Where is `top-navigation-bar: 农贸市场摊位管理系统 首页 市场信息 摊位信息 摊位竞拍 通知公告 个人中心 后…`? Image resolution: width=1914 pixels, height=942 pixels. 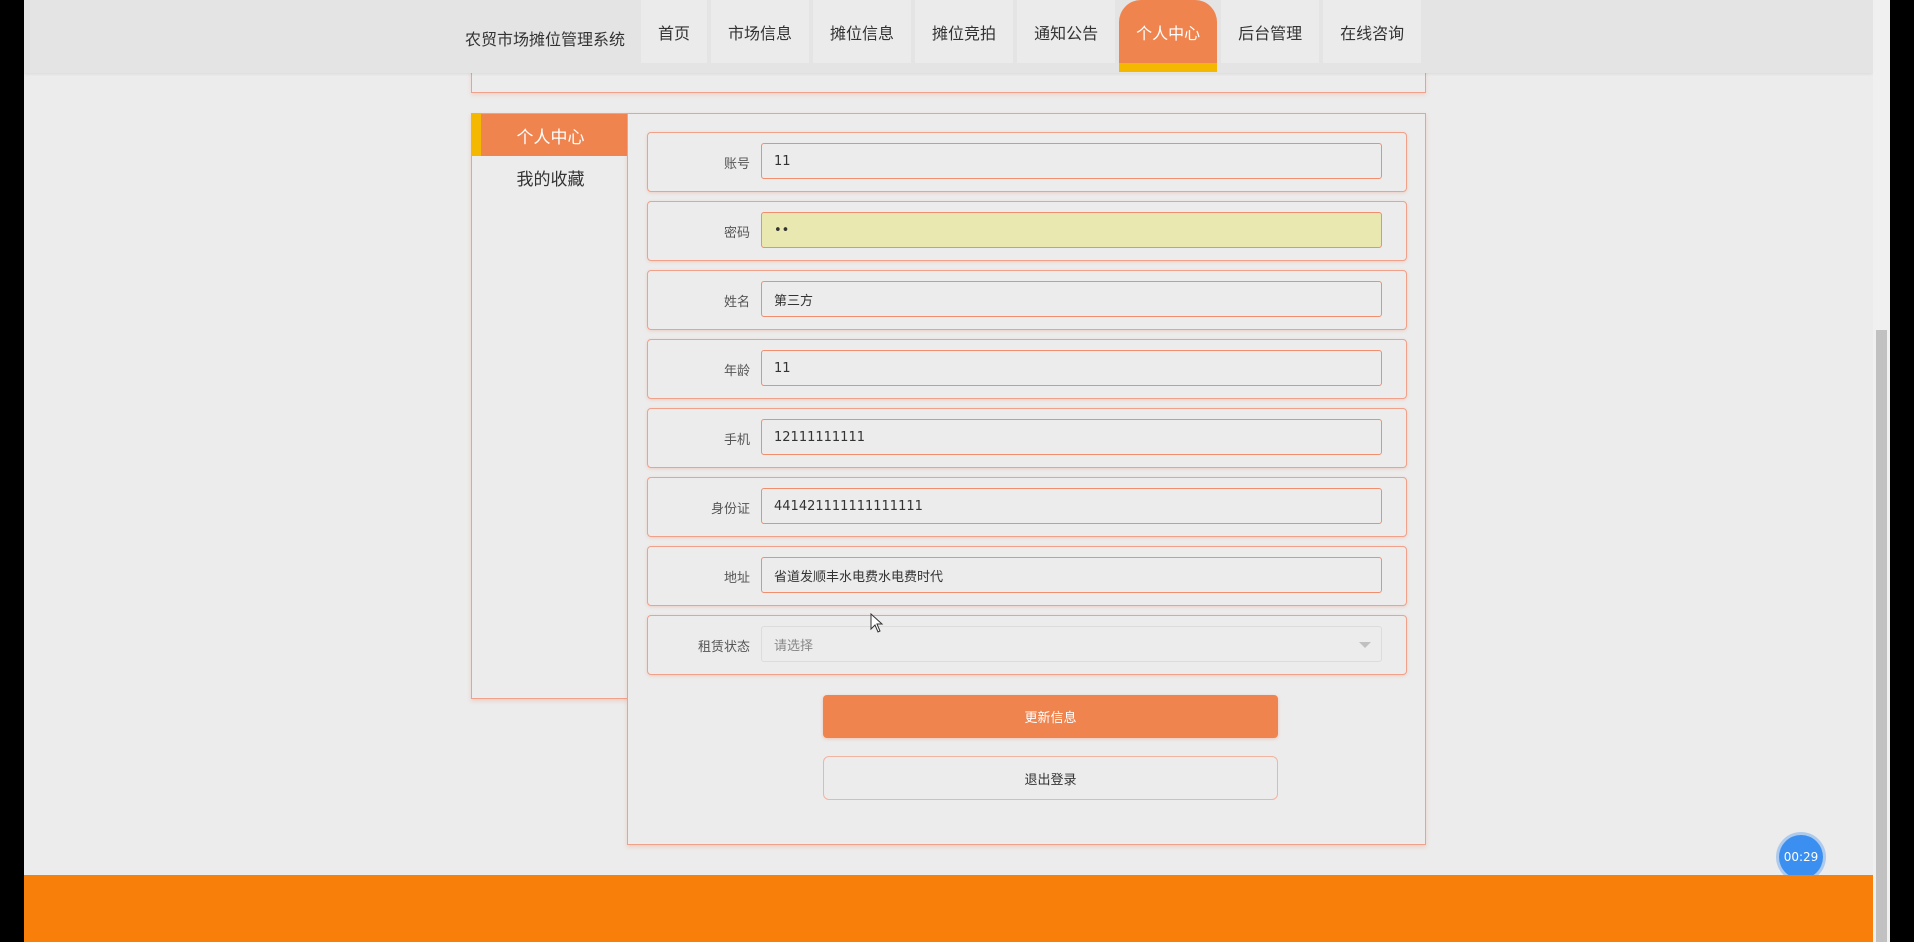
top-navigation-bar: 农贸市场摊位管理系统 首页 市场信息 摊位信息 摊位竞拍 通知公告 个人中心 后… is located at coordinates (948, 36).